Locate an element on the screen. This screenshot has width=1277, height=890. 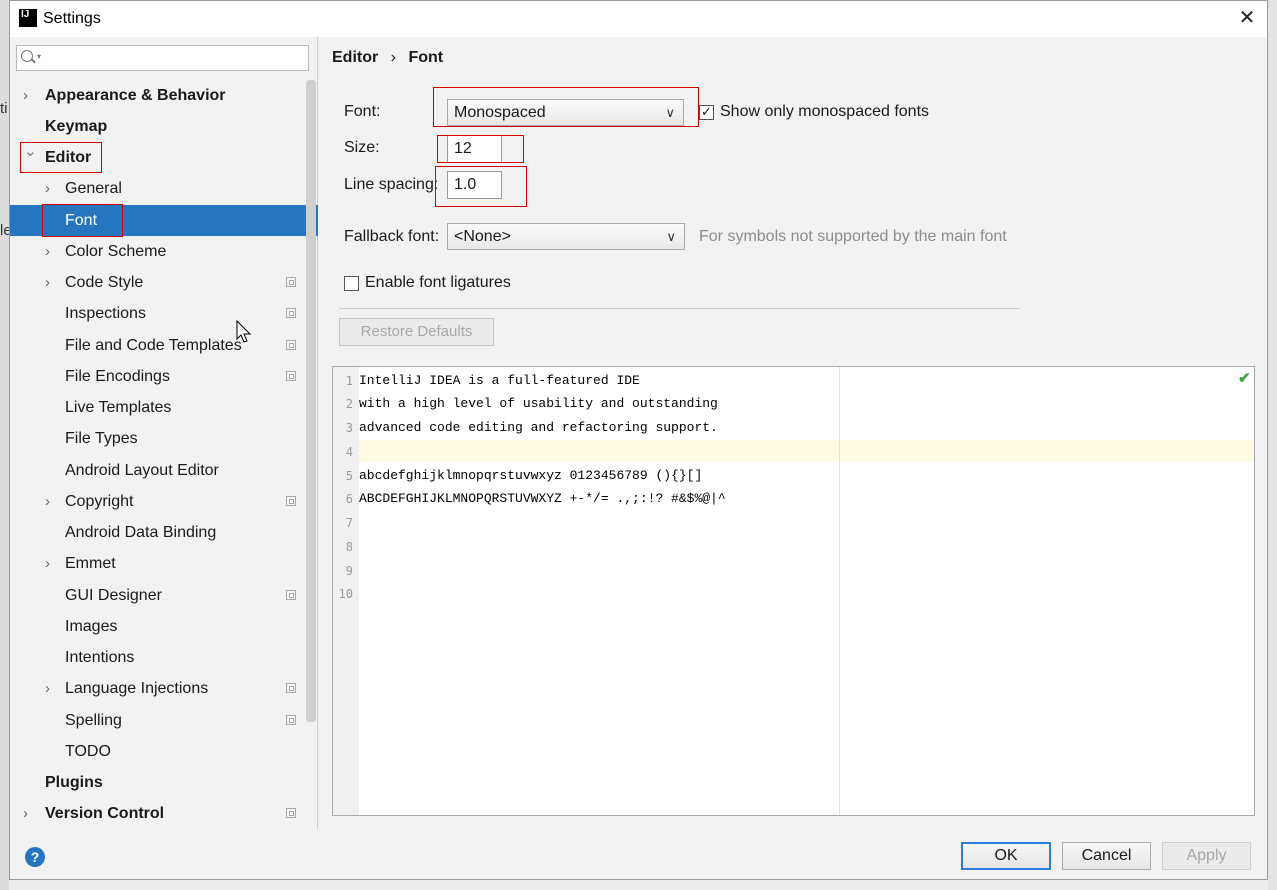
line-number: 7 is located at coordinates (349, 523).